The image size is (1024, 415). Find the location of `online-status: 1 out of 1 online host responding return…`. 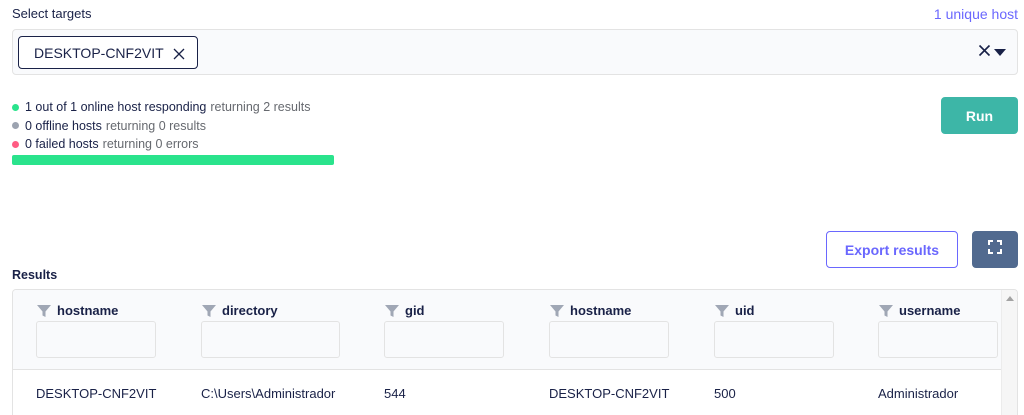

online-status: 1 out of 1 online host responding return… is located at coordinates (161, 107).